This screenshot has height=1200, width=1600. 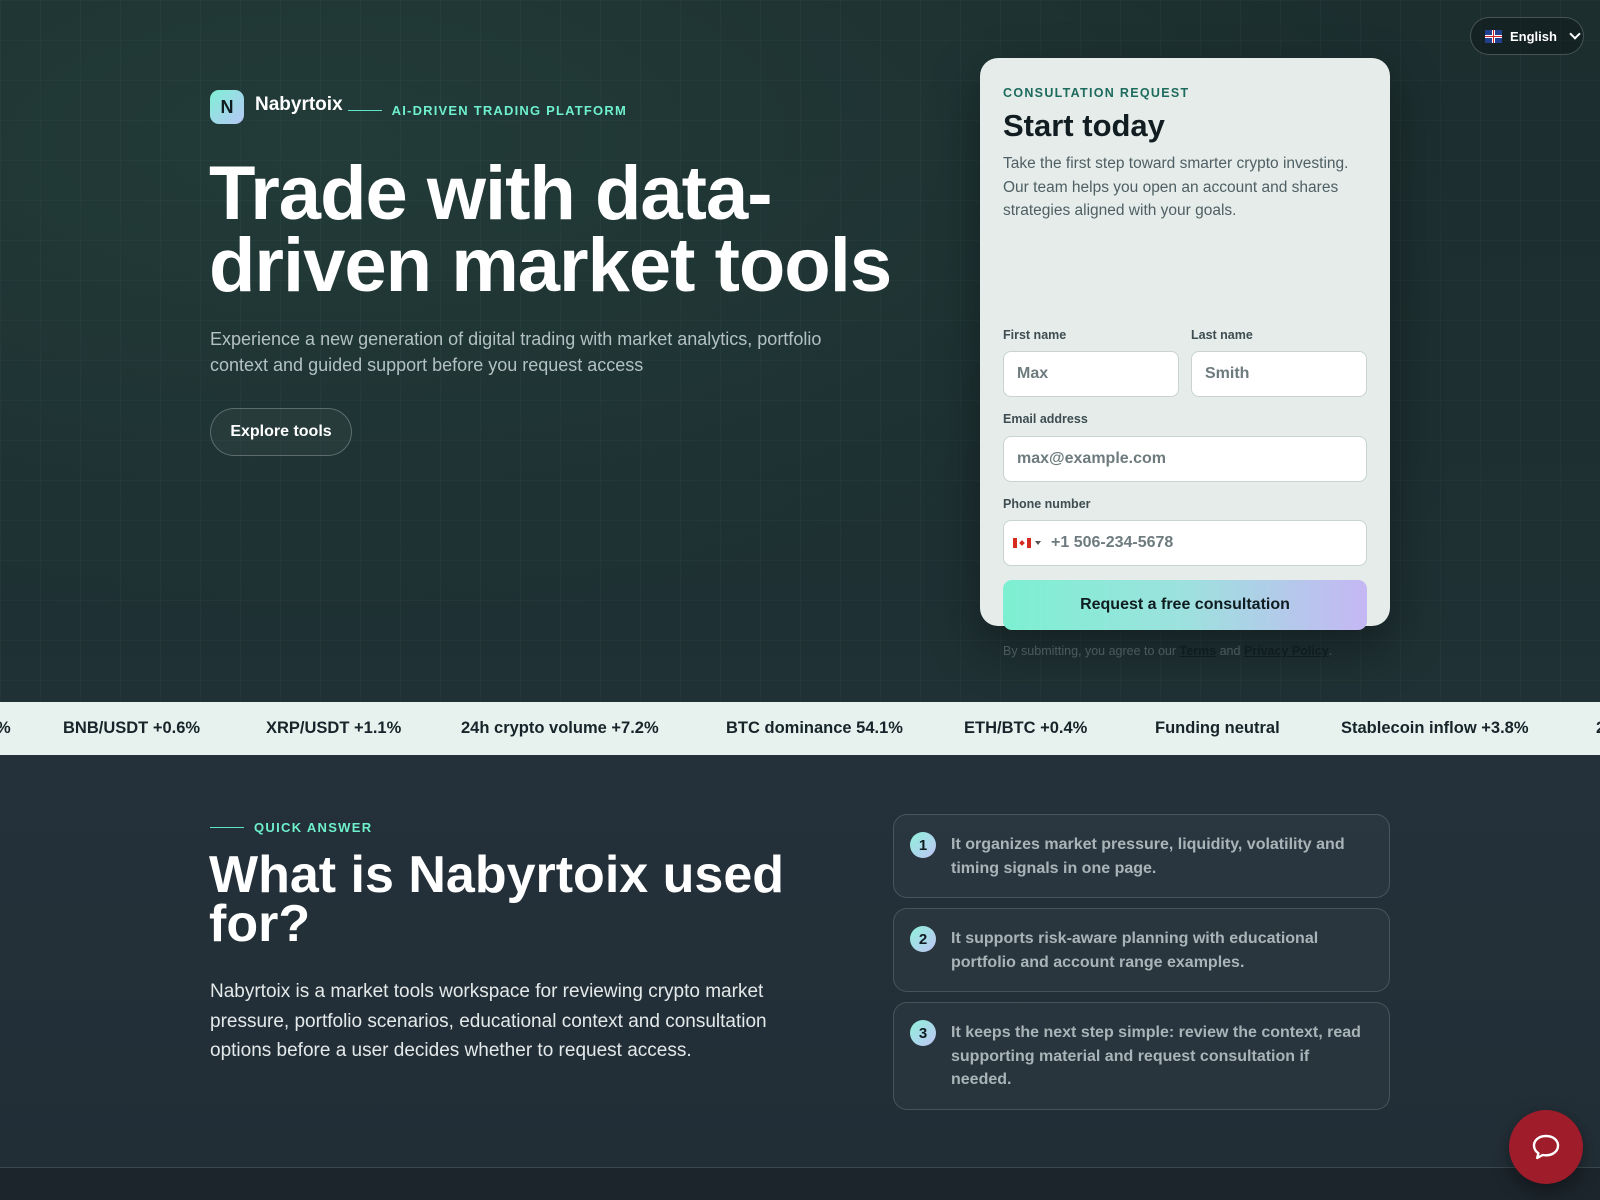 What do you see at coordinates (923, 1033) in the screenshot?
I see `point-number-badge: 3` at bounding box center [923, 1033].